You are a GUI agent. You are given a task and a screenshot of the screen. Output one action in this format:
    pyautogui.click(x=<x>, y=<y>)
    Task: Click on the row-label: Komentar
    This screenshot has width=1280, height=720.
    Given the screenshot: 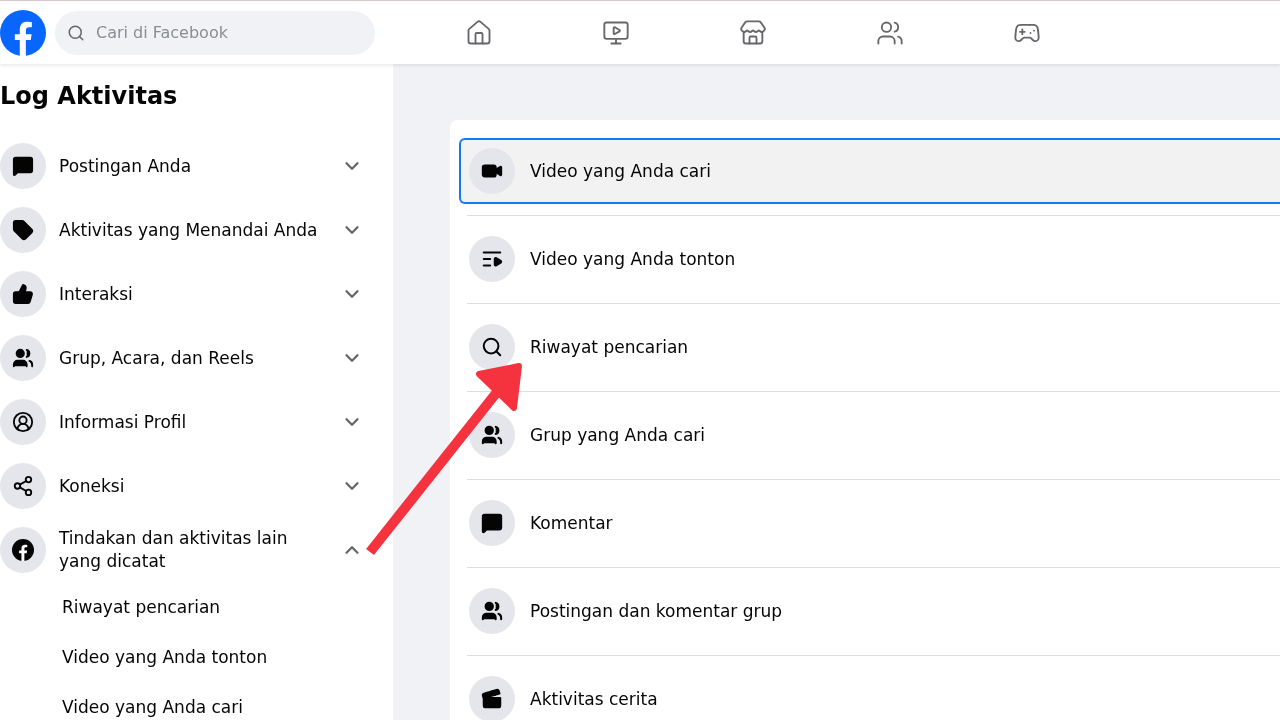 What is the action you would take?
    pyautogui.click(x=571, y=523)
    